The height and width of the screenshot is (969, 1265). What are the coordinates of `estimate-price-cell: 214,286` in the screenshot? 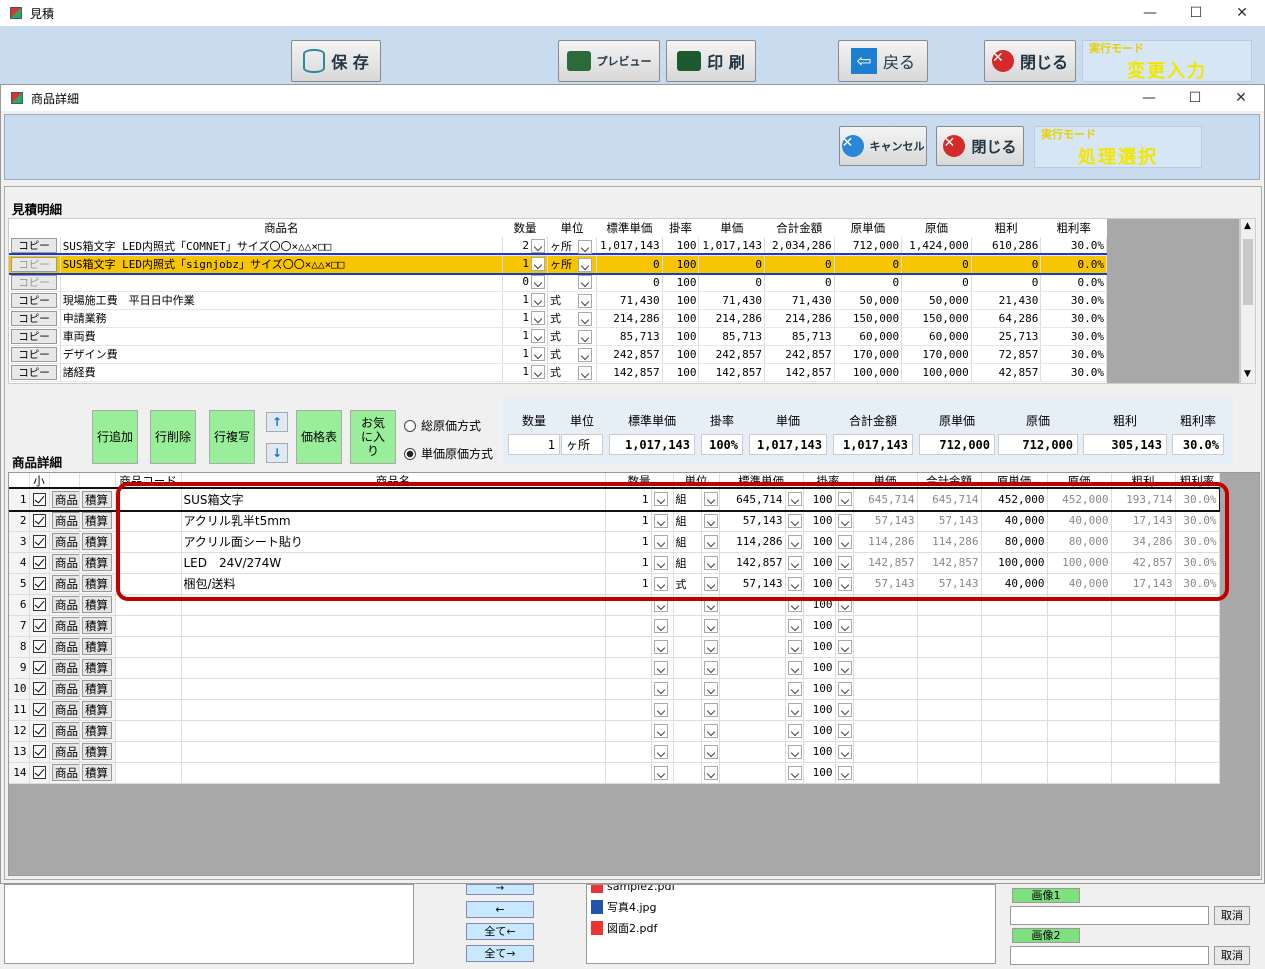 It's located at (731, 318).